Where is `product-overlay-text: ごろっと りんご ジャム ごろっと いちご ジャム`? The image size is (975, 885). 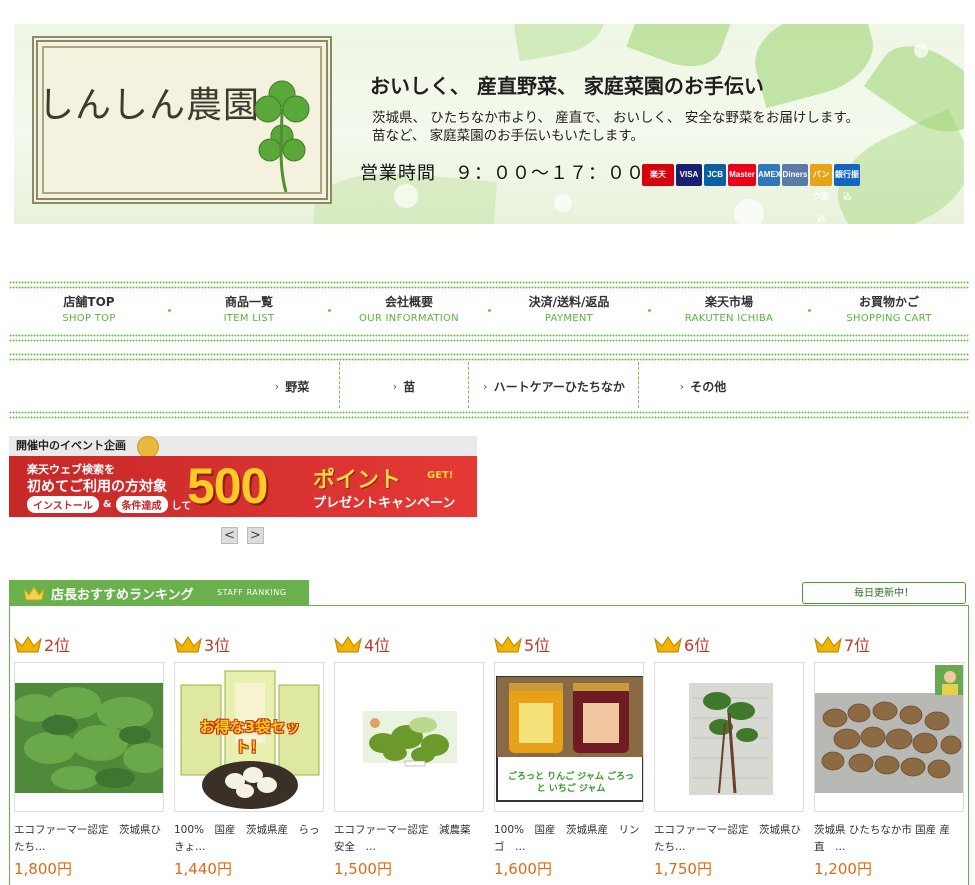 product-overlay-text: ごろっと りんご ジャム ごろっと いちご ジャム is located at coordinates (571, 783).